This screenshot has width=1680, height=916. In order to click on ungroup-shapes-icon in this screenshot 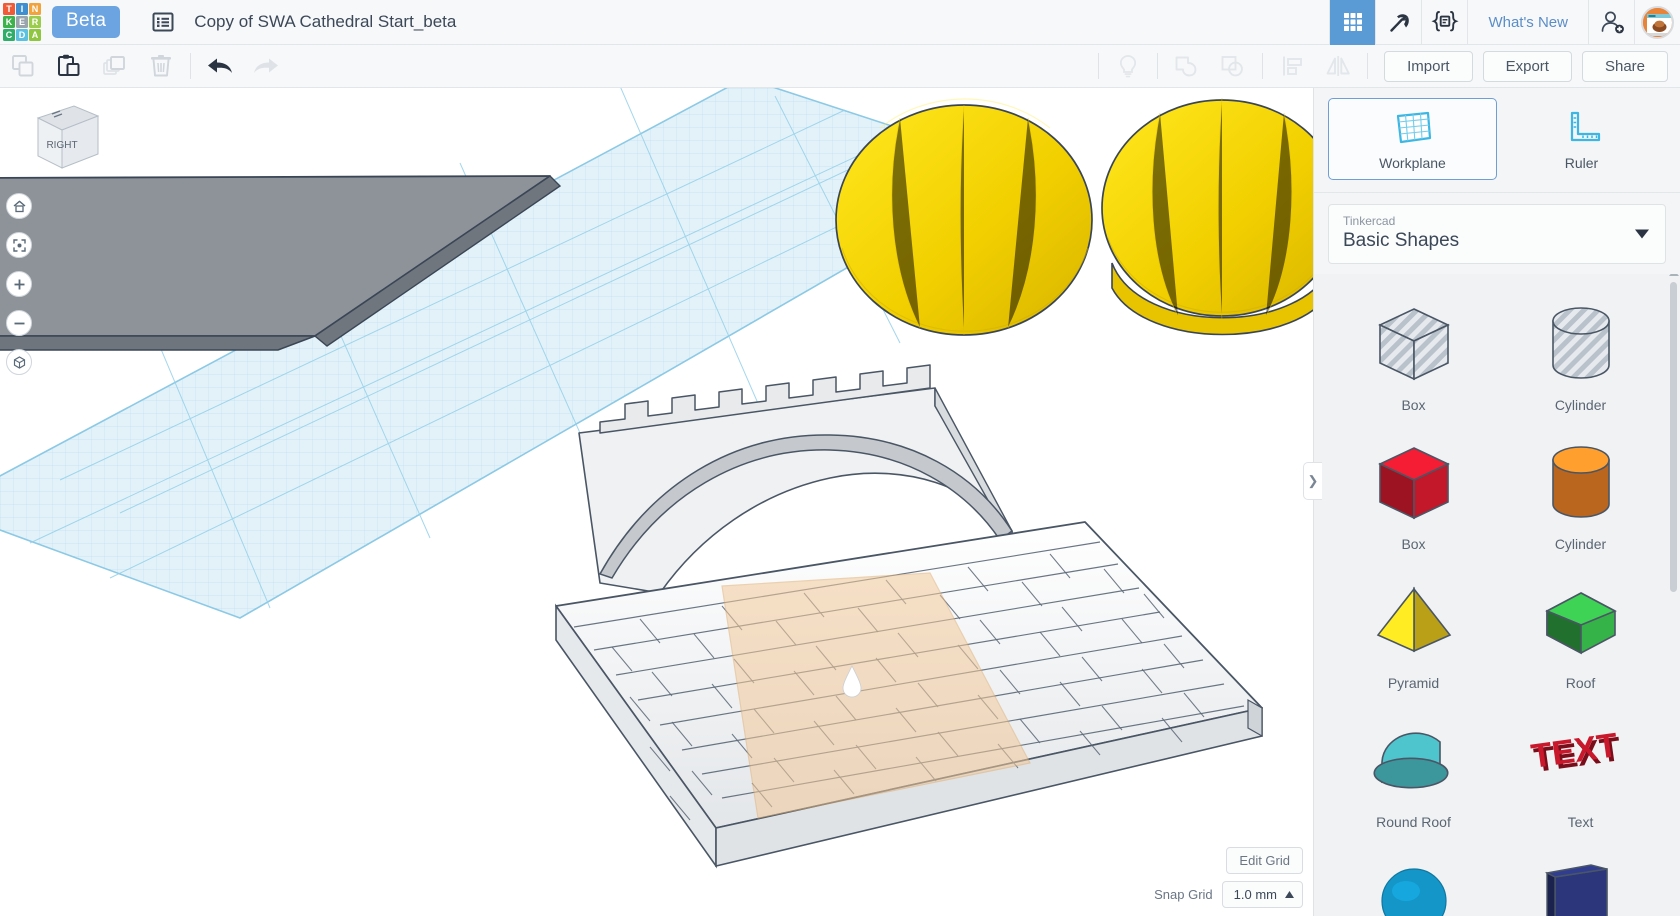, I will do `click(1233, 66)`.